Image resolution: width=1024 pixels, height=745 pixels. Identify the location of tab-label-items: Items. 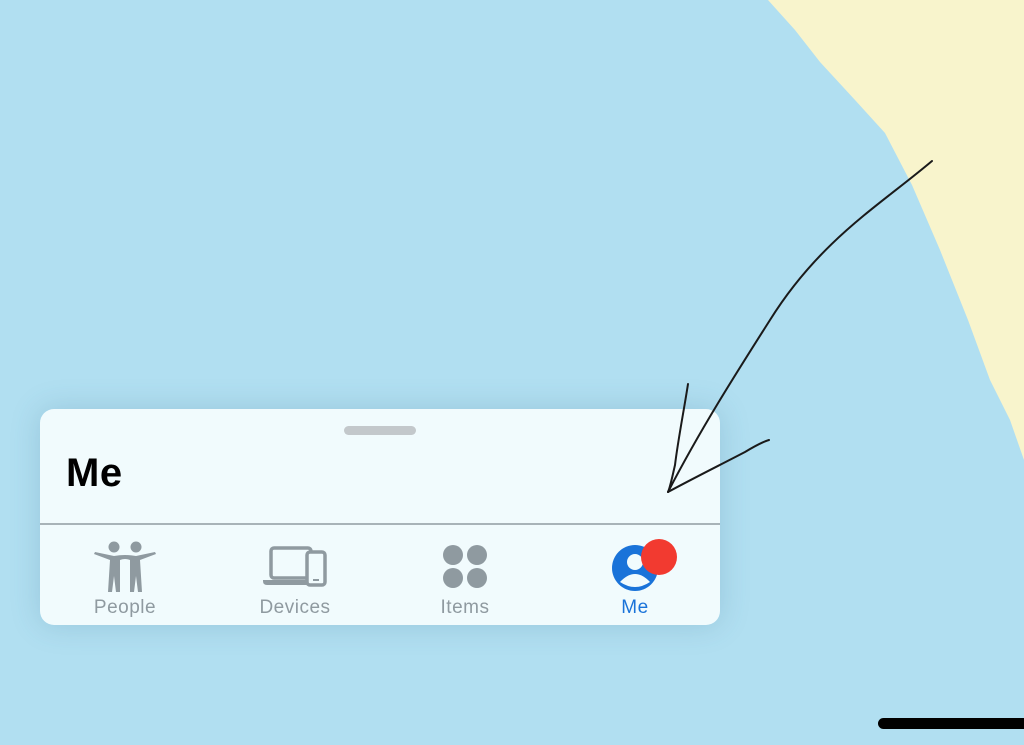
(465, 607).